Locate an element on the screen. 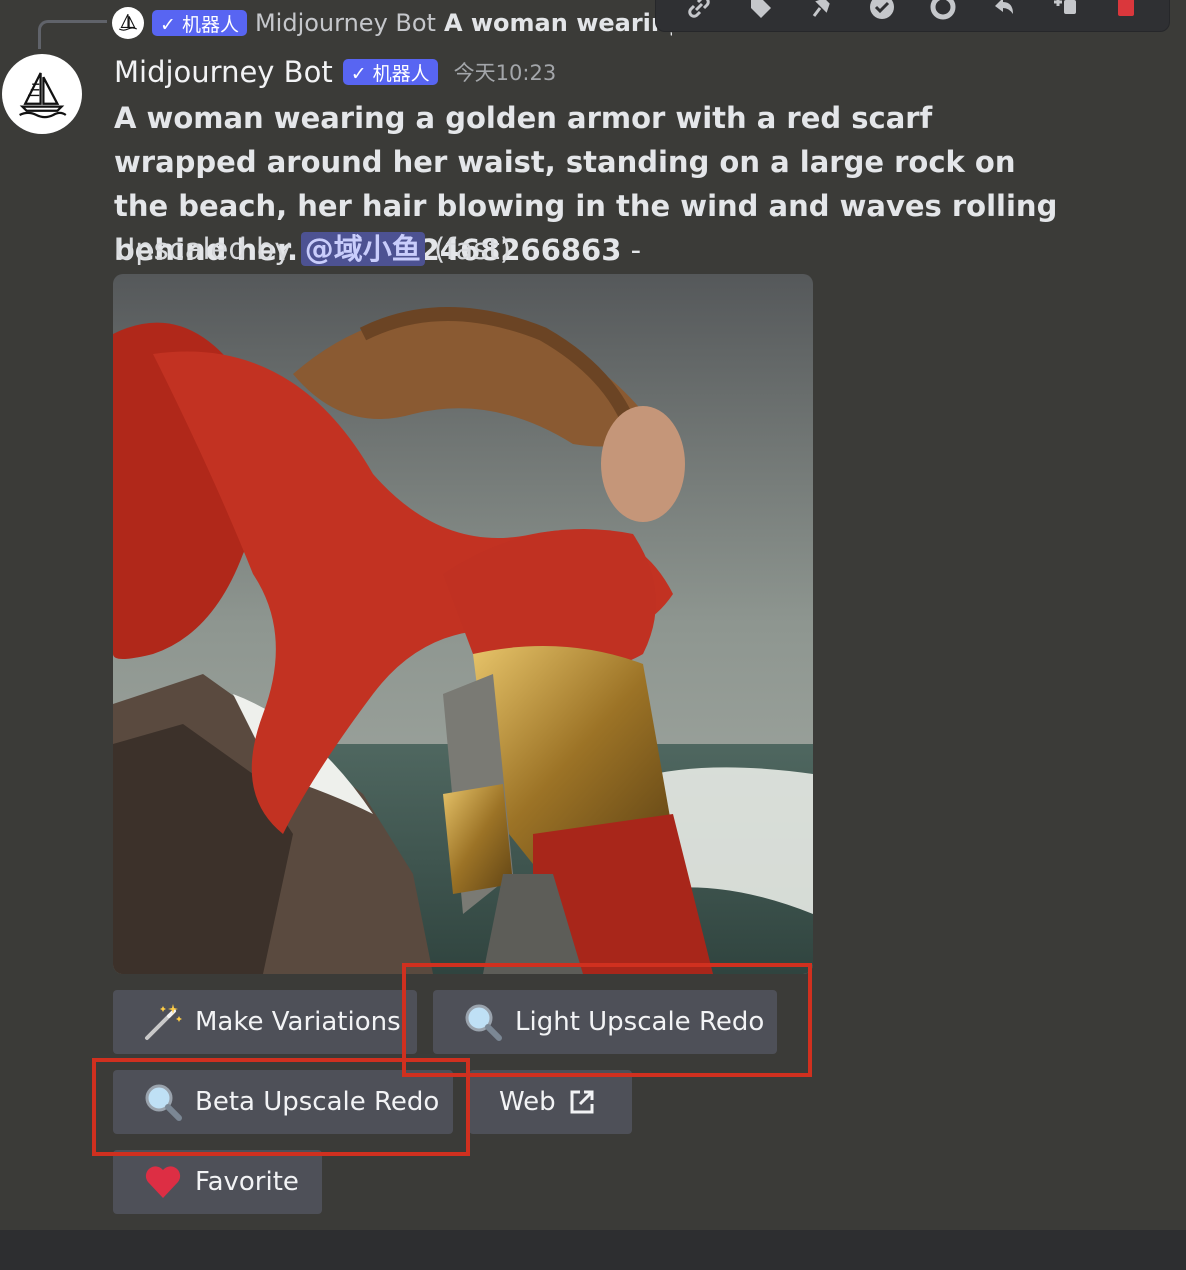 The width and height of the screenshot is (1186, 1270). favorite-button: Favorite is located at coordinates (217, 1182).